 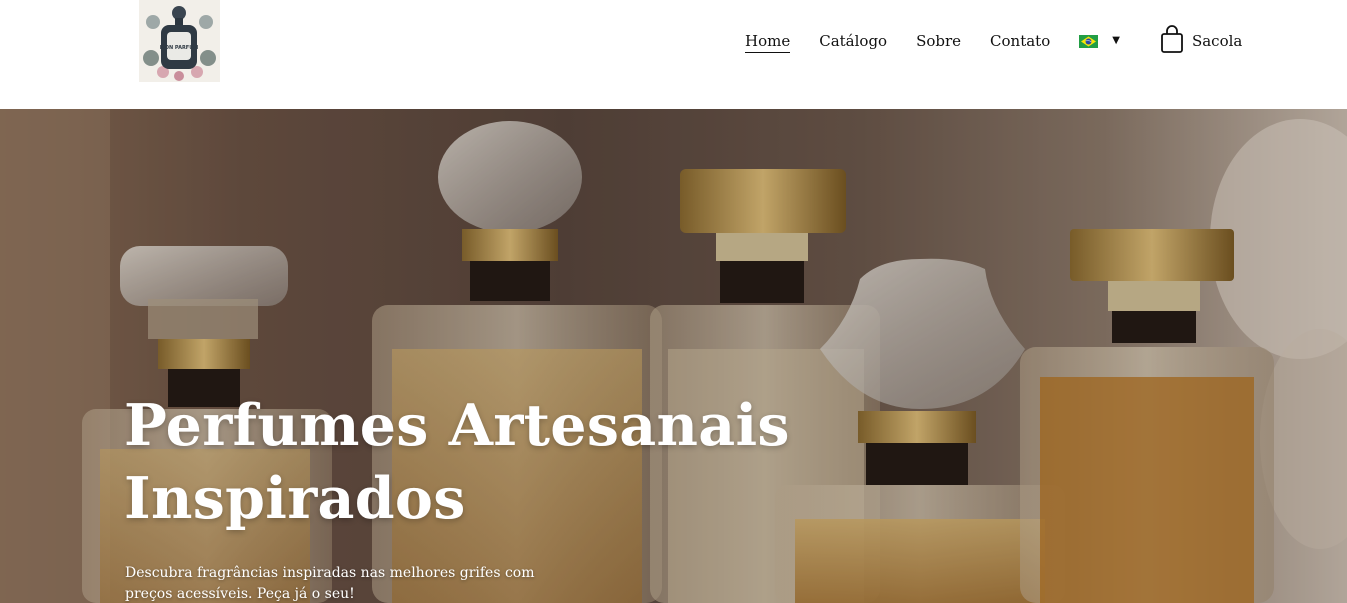 I want to click on nav-contato: Contato, so click(x=1020, y=41).